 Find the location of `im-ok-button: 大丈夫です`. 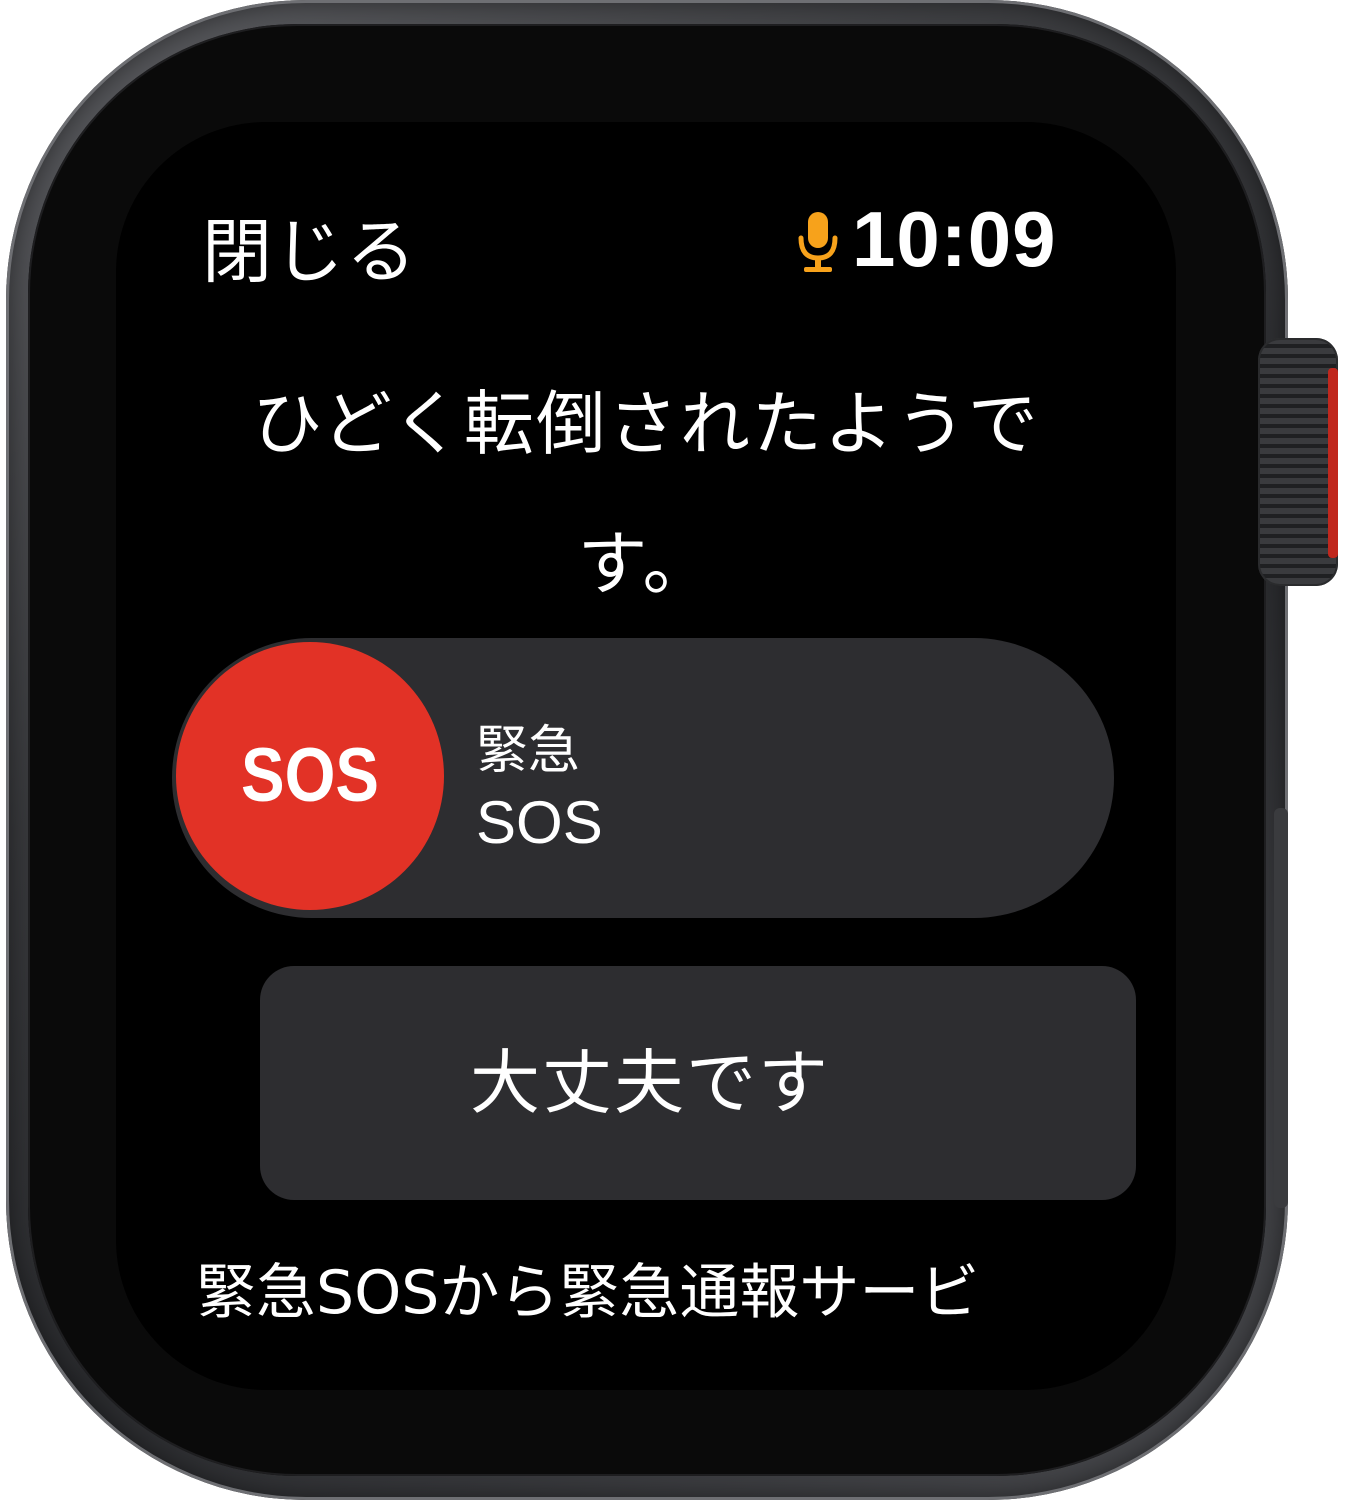

im-ok-button: 大丈夫です is located at coordinates (698, 1083).